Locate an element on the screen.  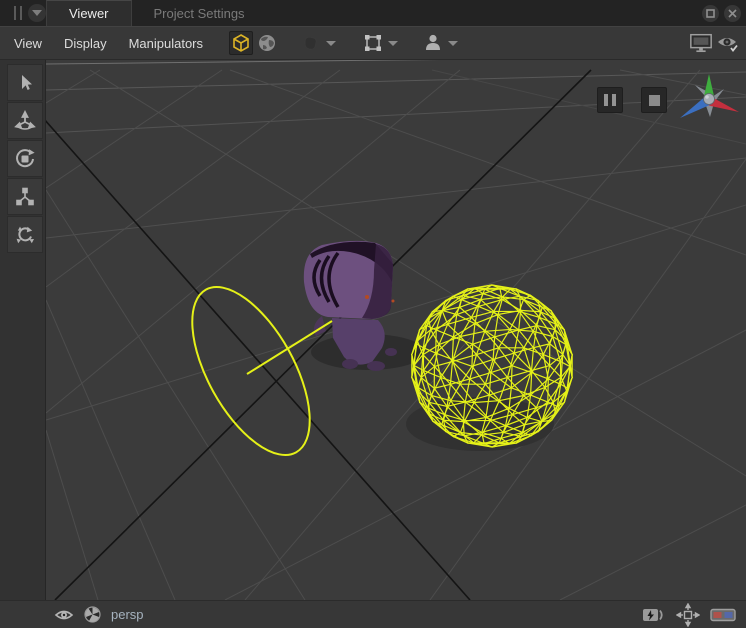
close-button is located at coordinates (732, 13).